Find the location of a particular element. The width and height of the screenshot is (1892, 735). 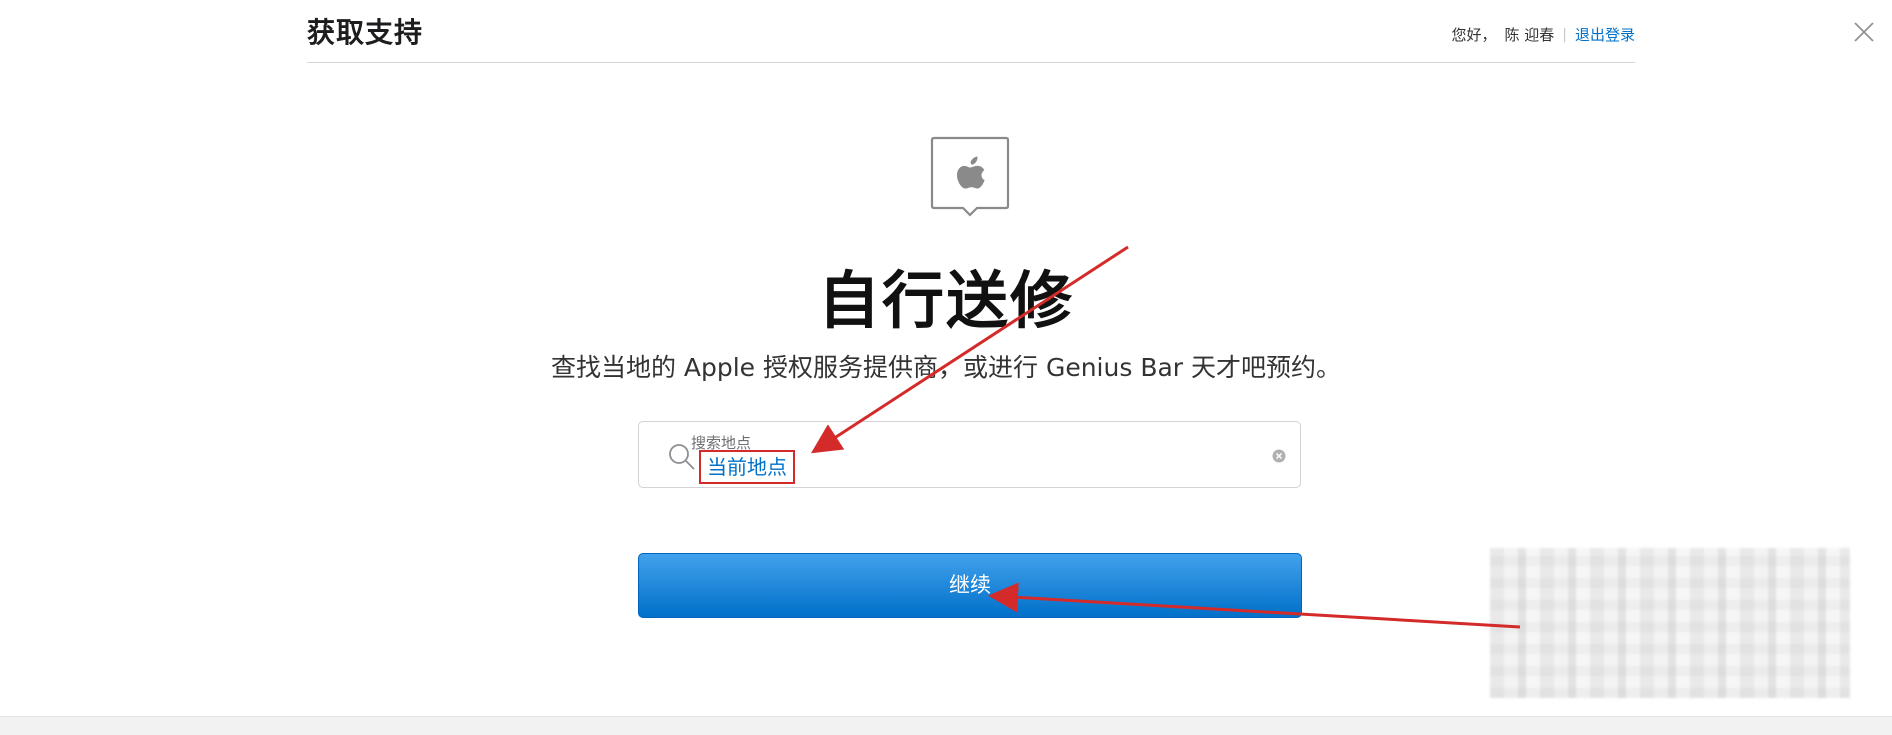

greeting-text: 您好， is located at coordinates (1474, 35).